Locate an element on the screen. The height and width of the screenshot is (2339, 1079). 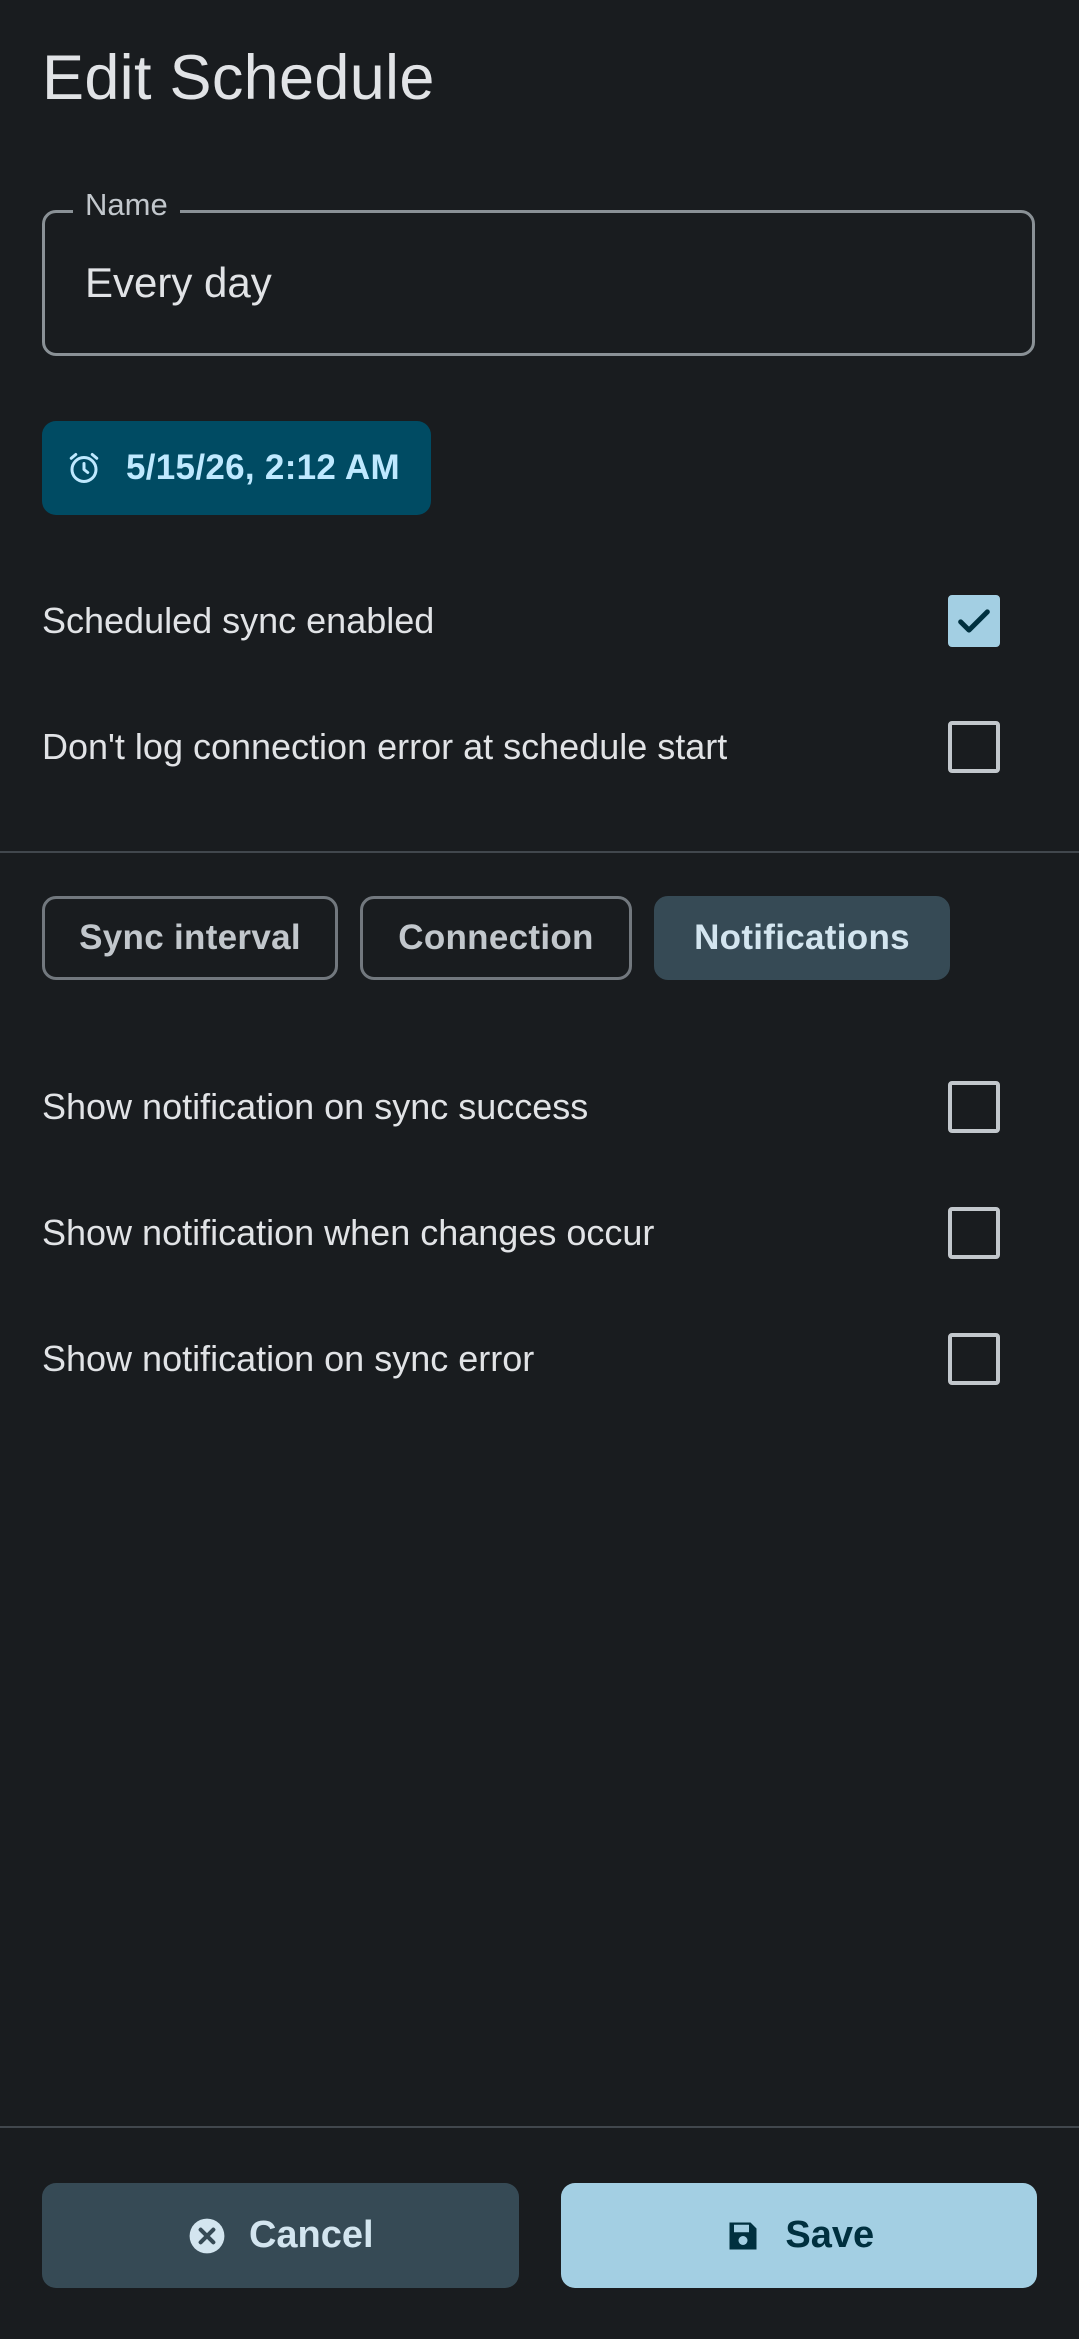
tab-connection: Connection is located at coordinates (496, 938).